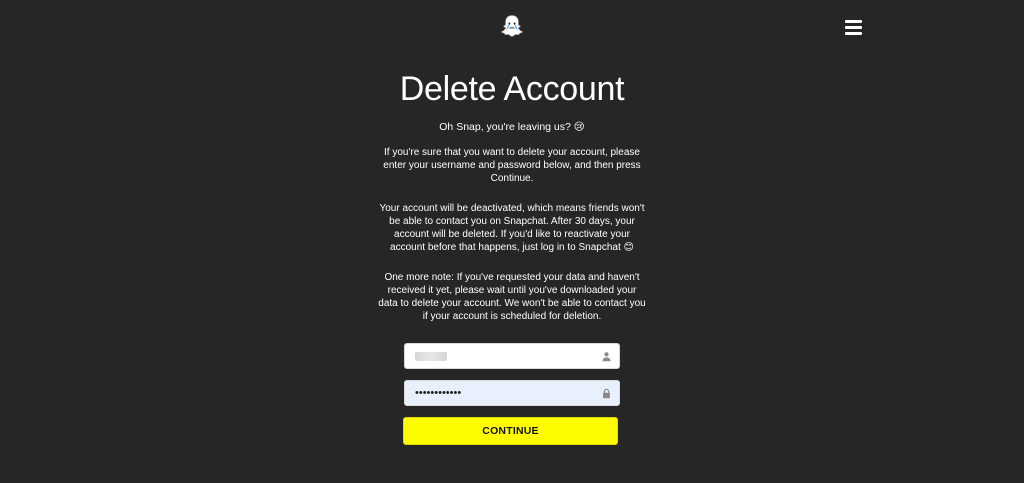  What do you see at coordinates (512, 89) in the screenshot?
I see `page-title: Delete Account` at bounding box center [512, 89].